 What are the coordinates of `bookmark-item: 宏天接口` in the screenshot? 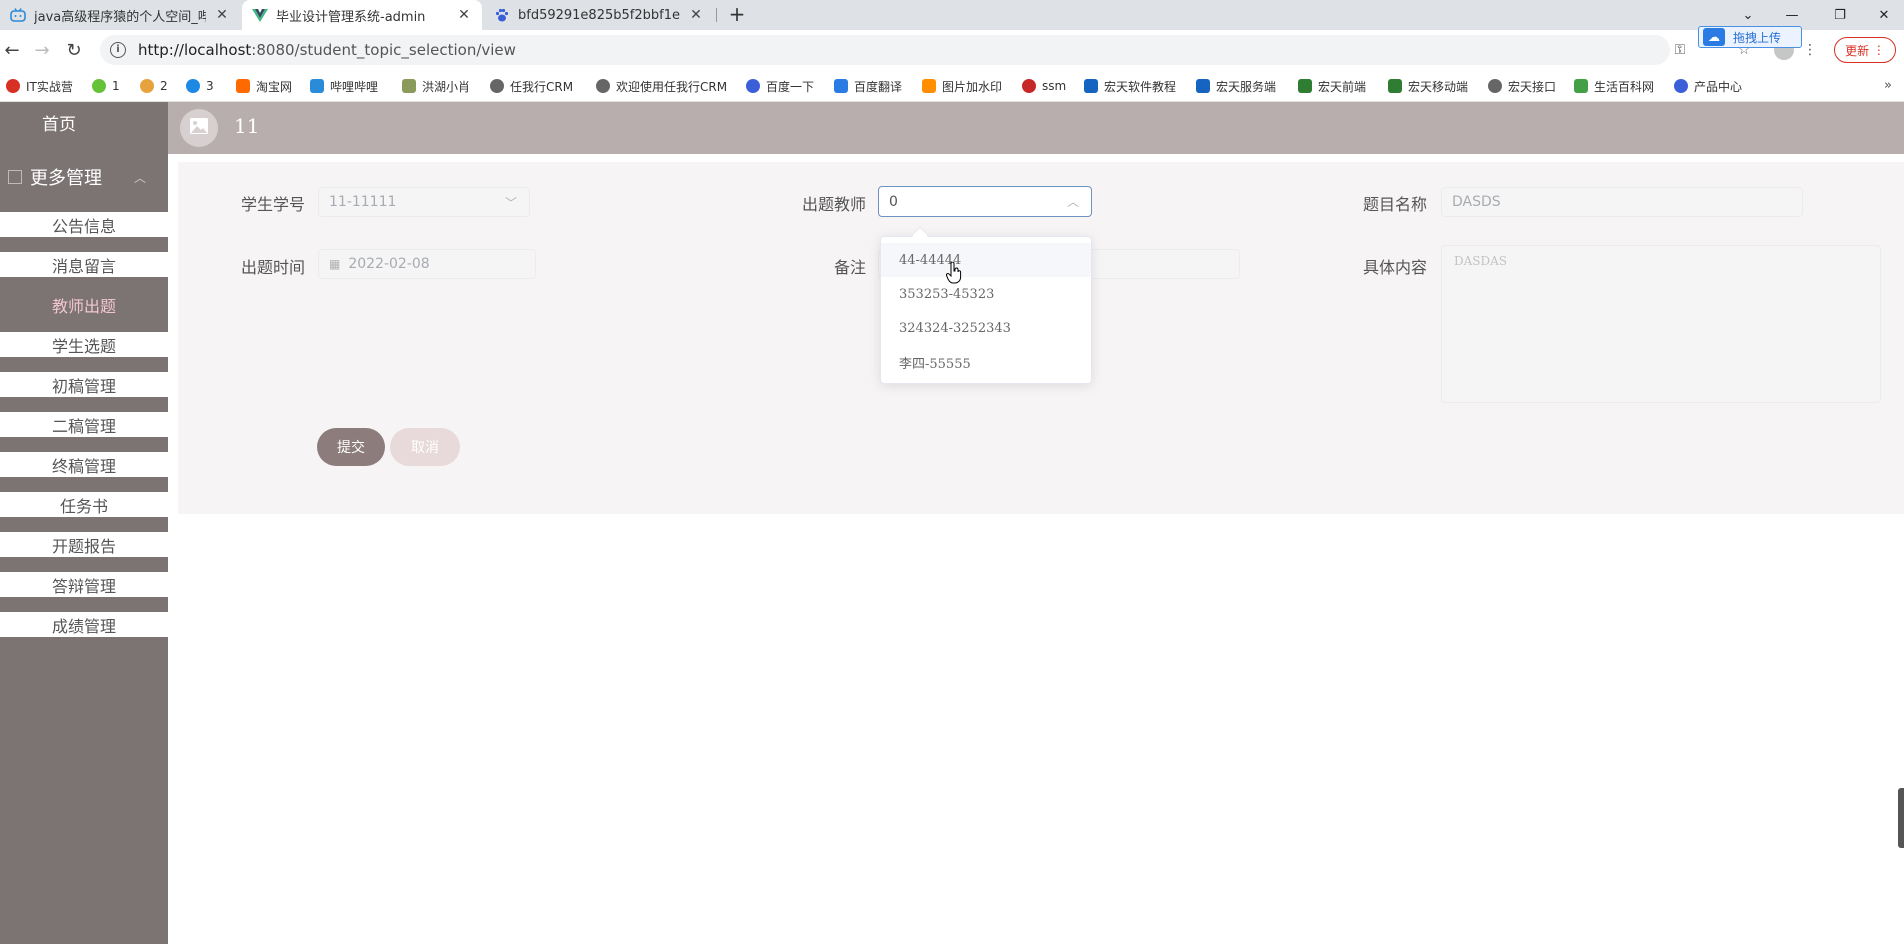 It's located at (1522, 86).